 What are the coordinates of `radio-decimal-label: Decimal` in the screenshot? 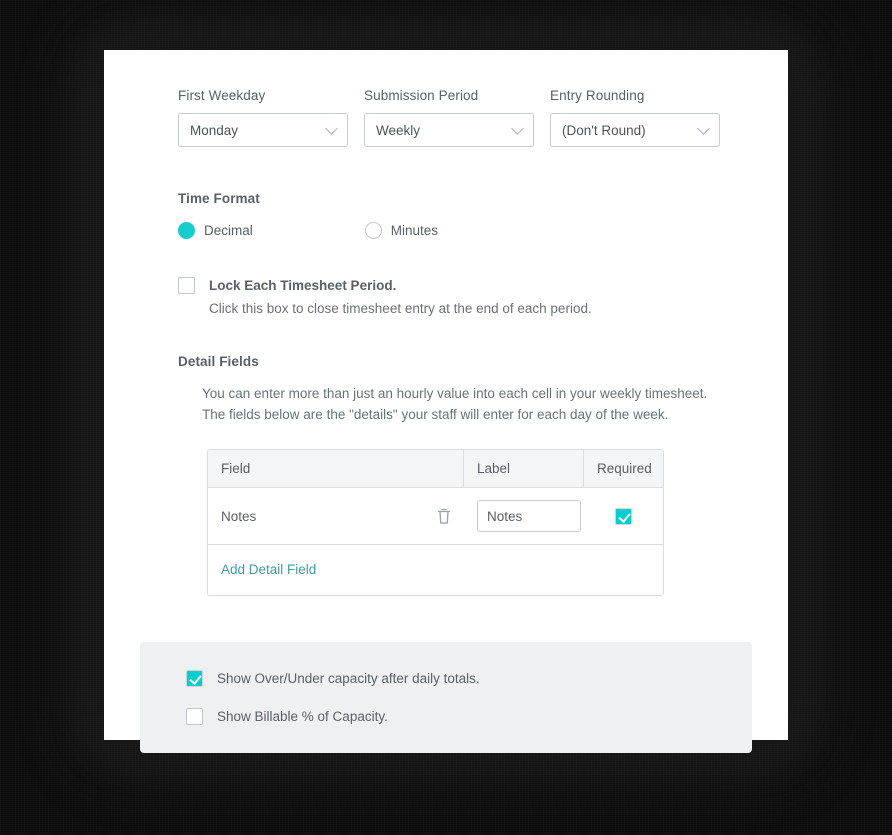 It's located at (228, 230).